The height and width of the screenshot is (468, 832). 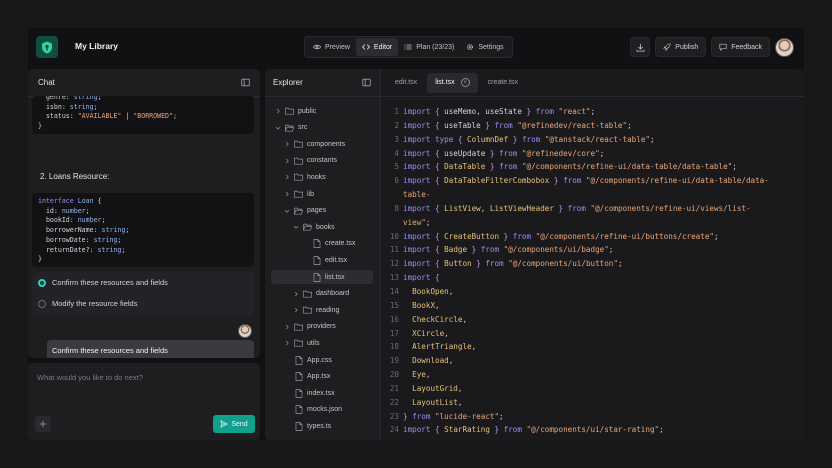 I want to click on tree-file: App.tsx, so click(x=312, y=377).